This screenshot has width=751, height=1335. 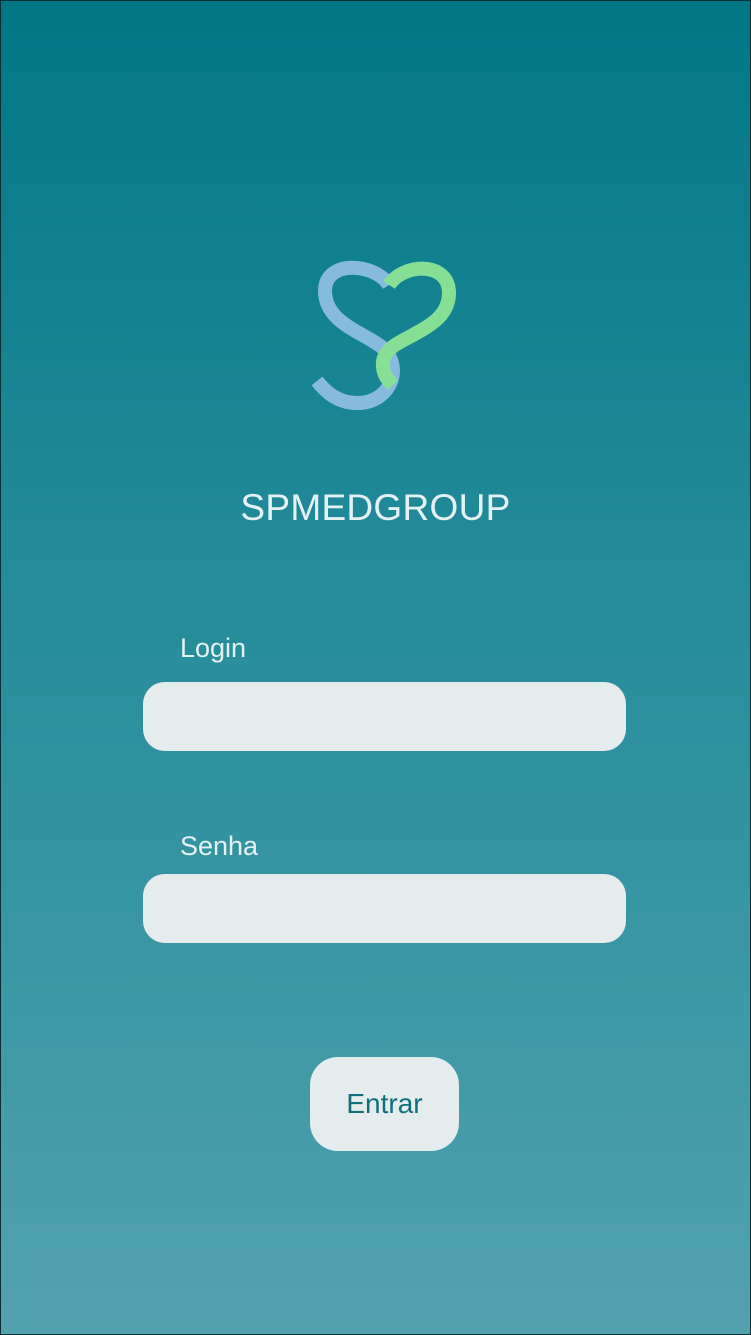 What do you see at coordinates (375, 507) in the screenshot?
I see `app-brand-title: SPMEDGROUP` at bounding box center [375, 507].